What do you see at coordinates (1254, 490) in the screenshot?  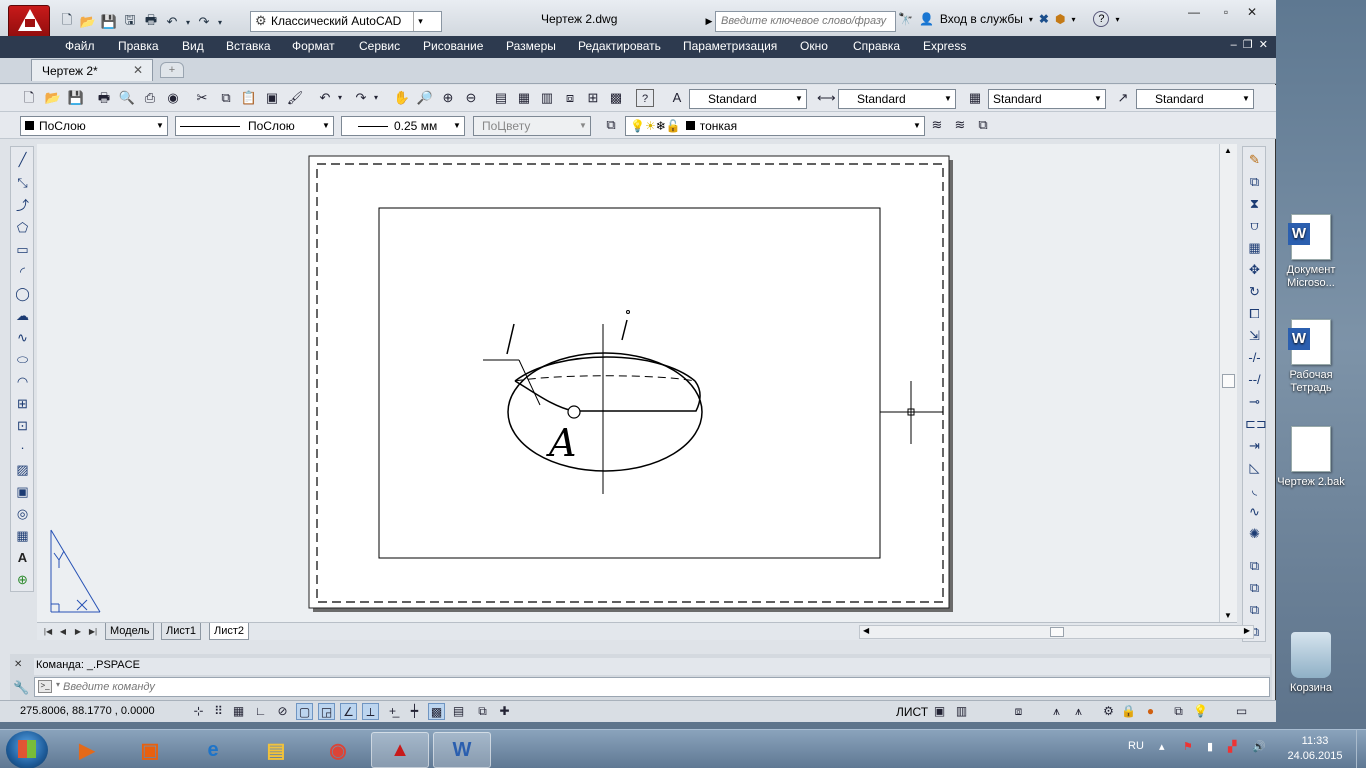 I see `fillet-icon: ◟` at bounding box center [1254, 490].